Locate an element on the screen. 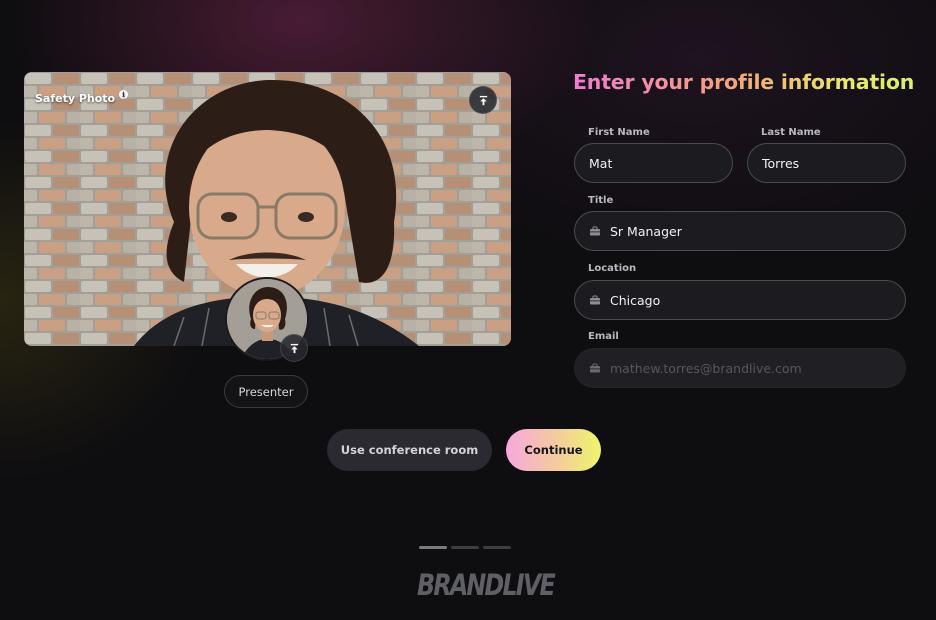 This screenshot has width=936, height=620. info-icon: i is located at coordinates (124, 94).